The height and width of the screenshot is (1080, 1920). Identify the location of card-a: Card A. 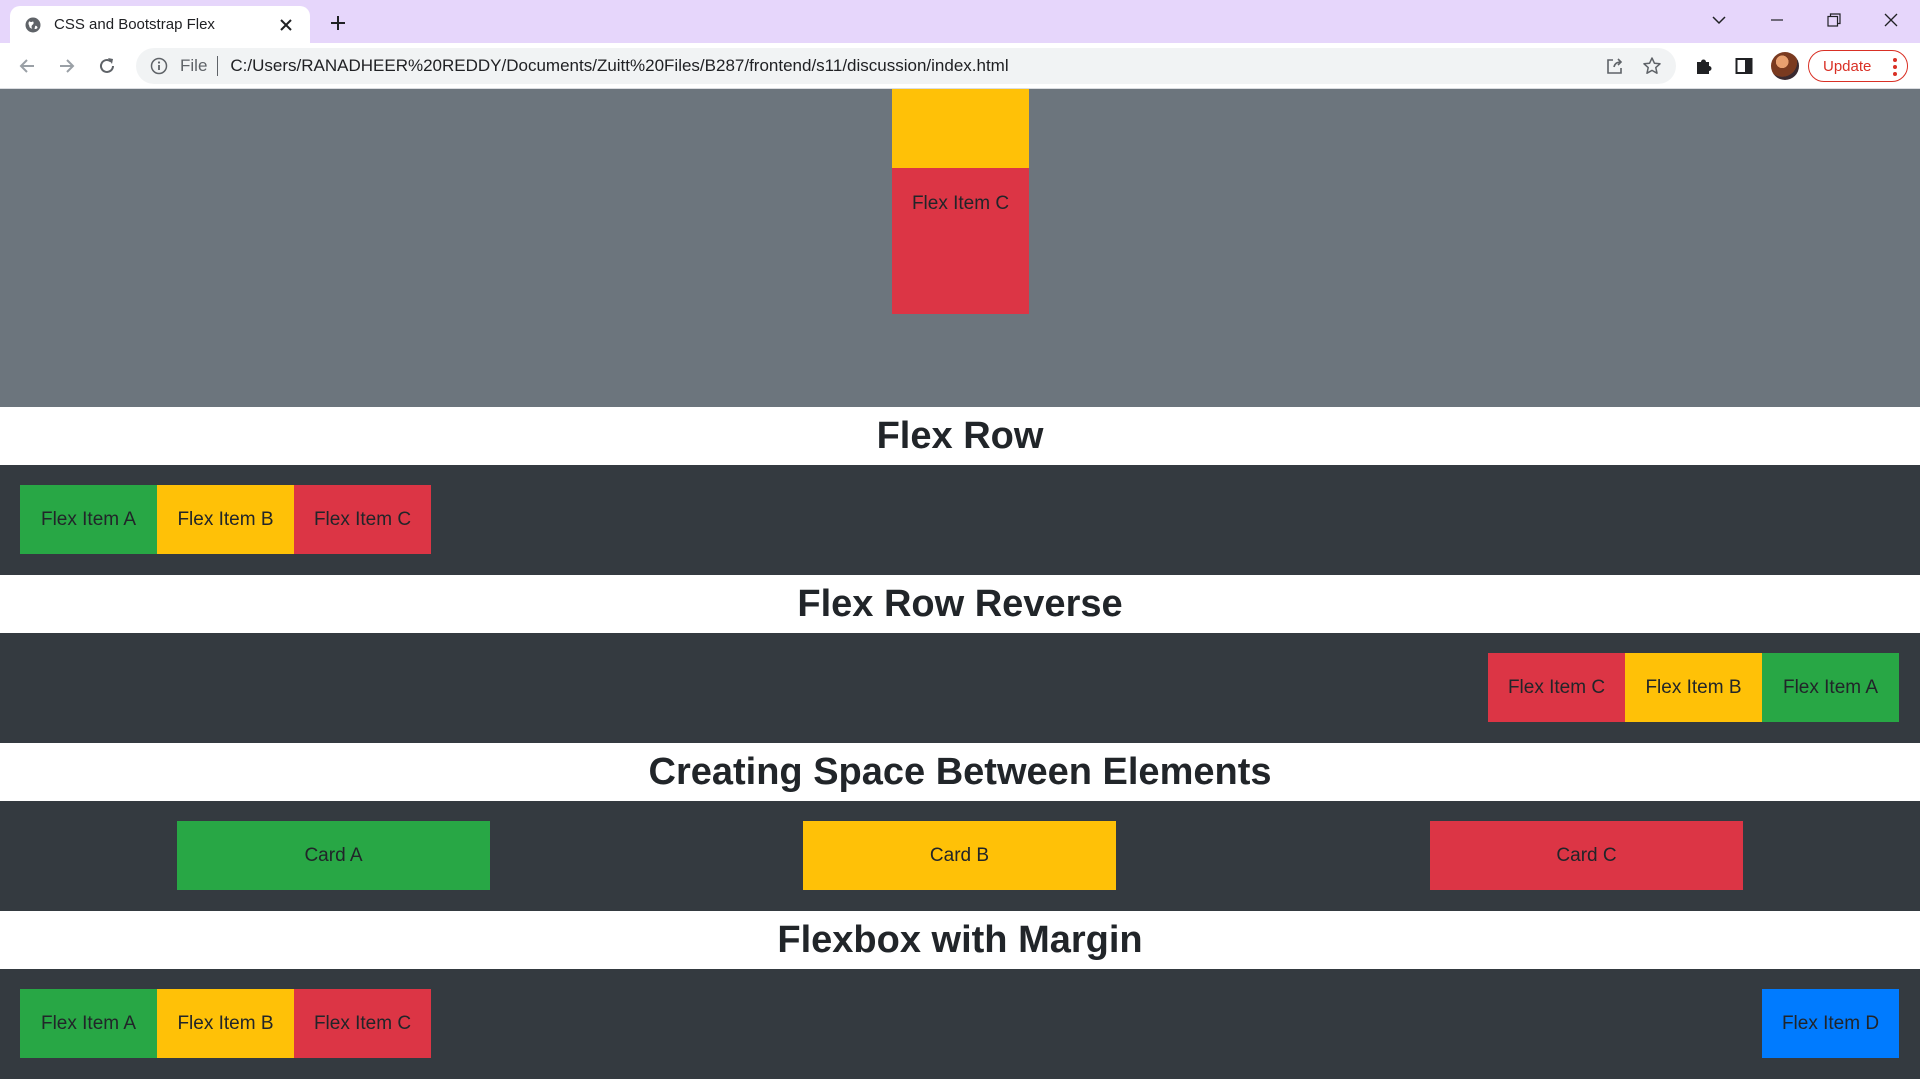
(333, 855).